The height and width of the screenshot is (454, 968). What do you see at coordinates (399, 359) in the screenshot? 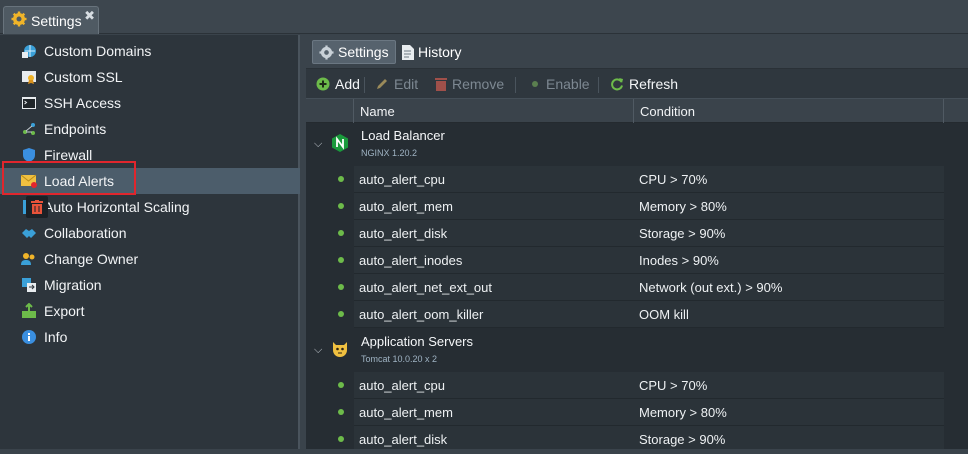
I see `group-subtitle: Tomcat 10.0.20 x 2` at bounding box center [399, 359].